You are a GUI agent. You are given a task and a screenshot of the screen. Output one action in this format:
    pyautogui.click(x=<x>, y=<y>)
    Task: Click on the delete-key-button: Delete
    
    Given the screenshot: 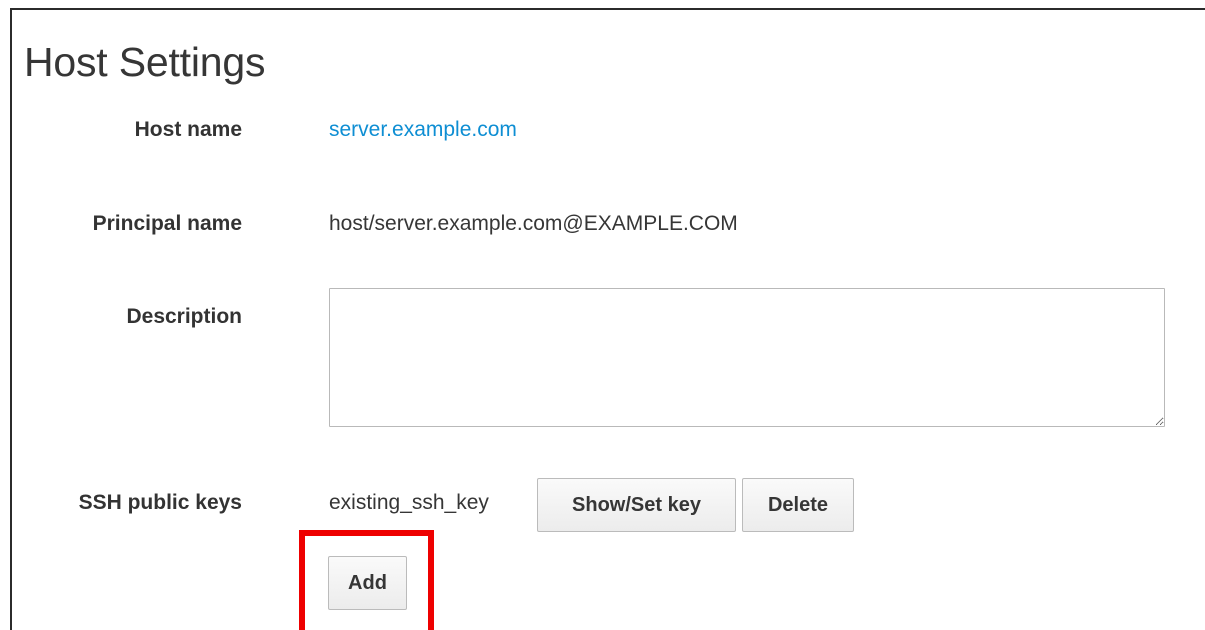 What is the action you would take?
    pyautogui.click(x=798, y=505)
    